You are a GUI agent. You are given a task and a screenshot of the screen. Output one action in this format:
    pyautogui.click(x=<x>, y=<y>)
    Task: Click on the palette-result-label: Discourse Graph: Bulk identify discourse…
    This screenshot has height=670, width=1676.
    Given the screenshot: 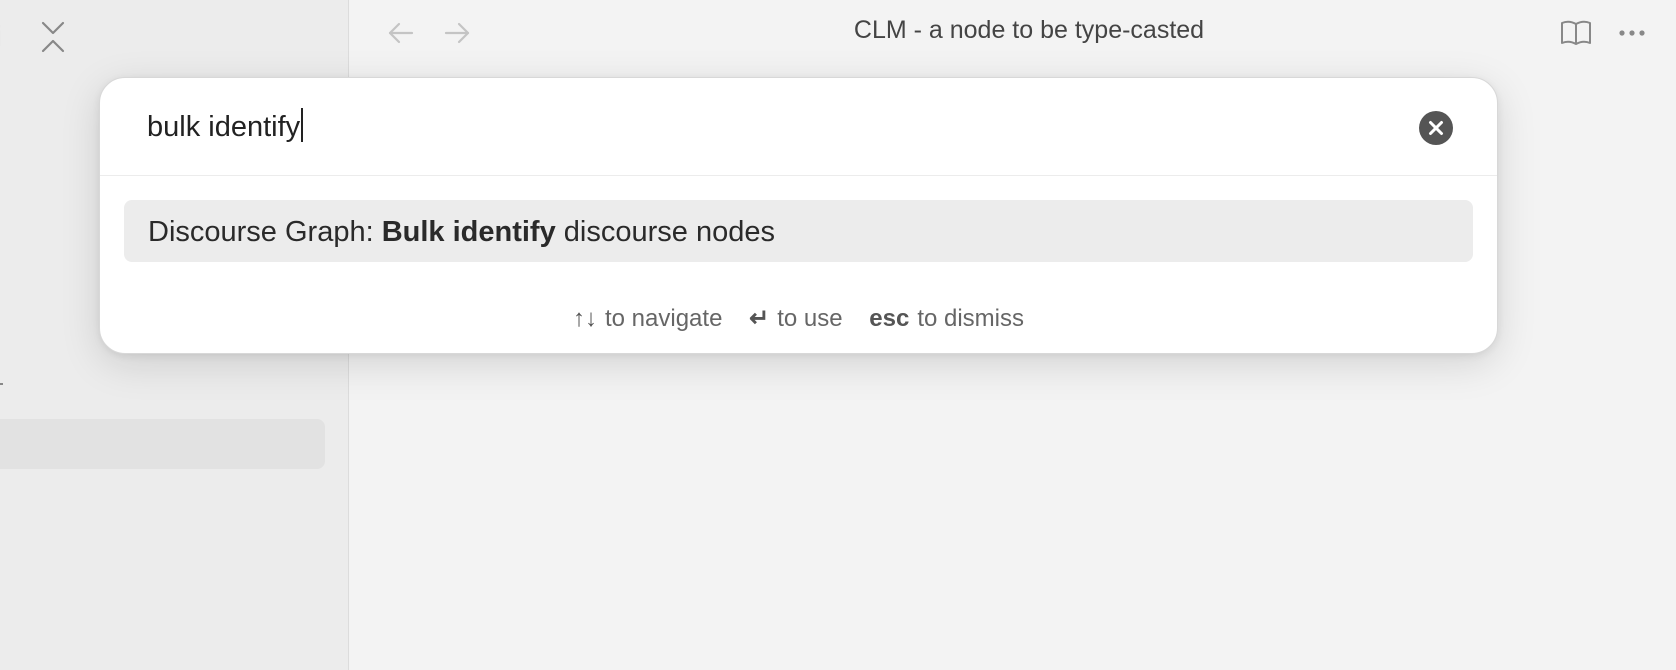 What is the action you would take?
    pyautogui.click(x=461, y=232)
    